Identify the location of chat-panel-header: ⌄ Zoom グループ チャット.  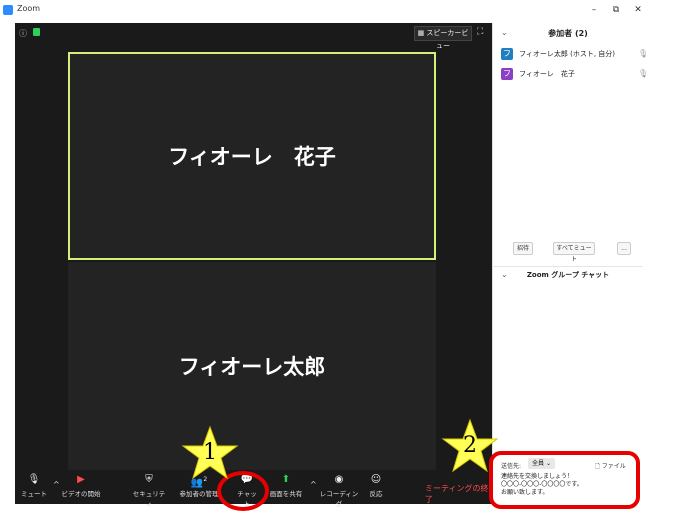
(568, 273).